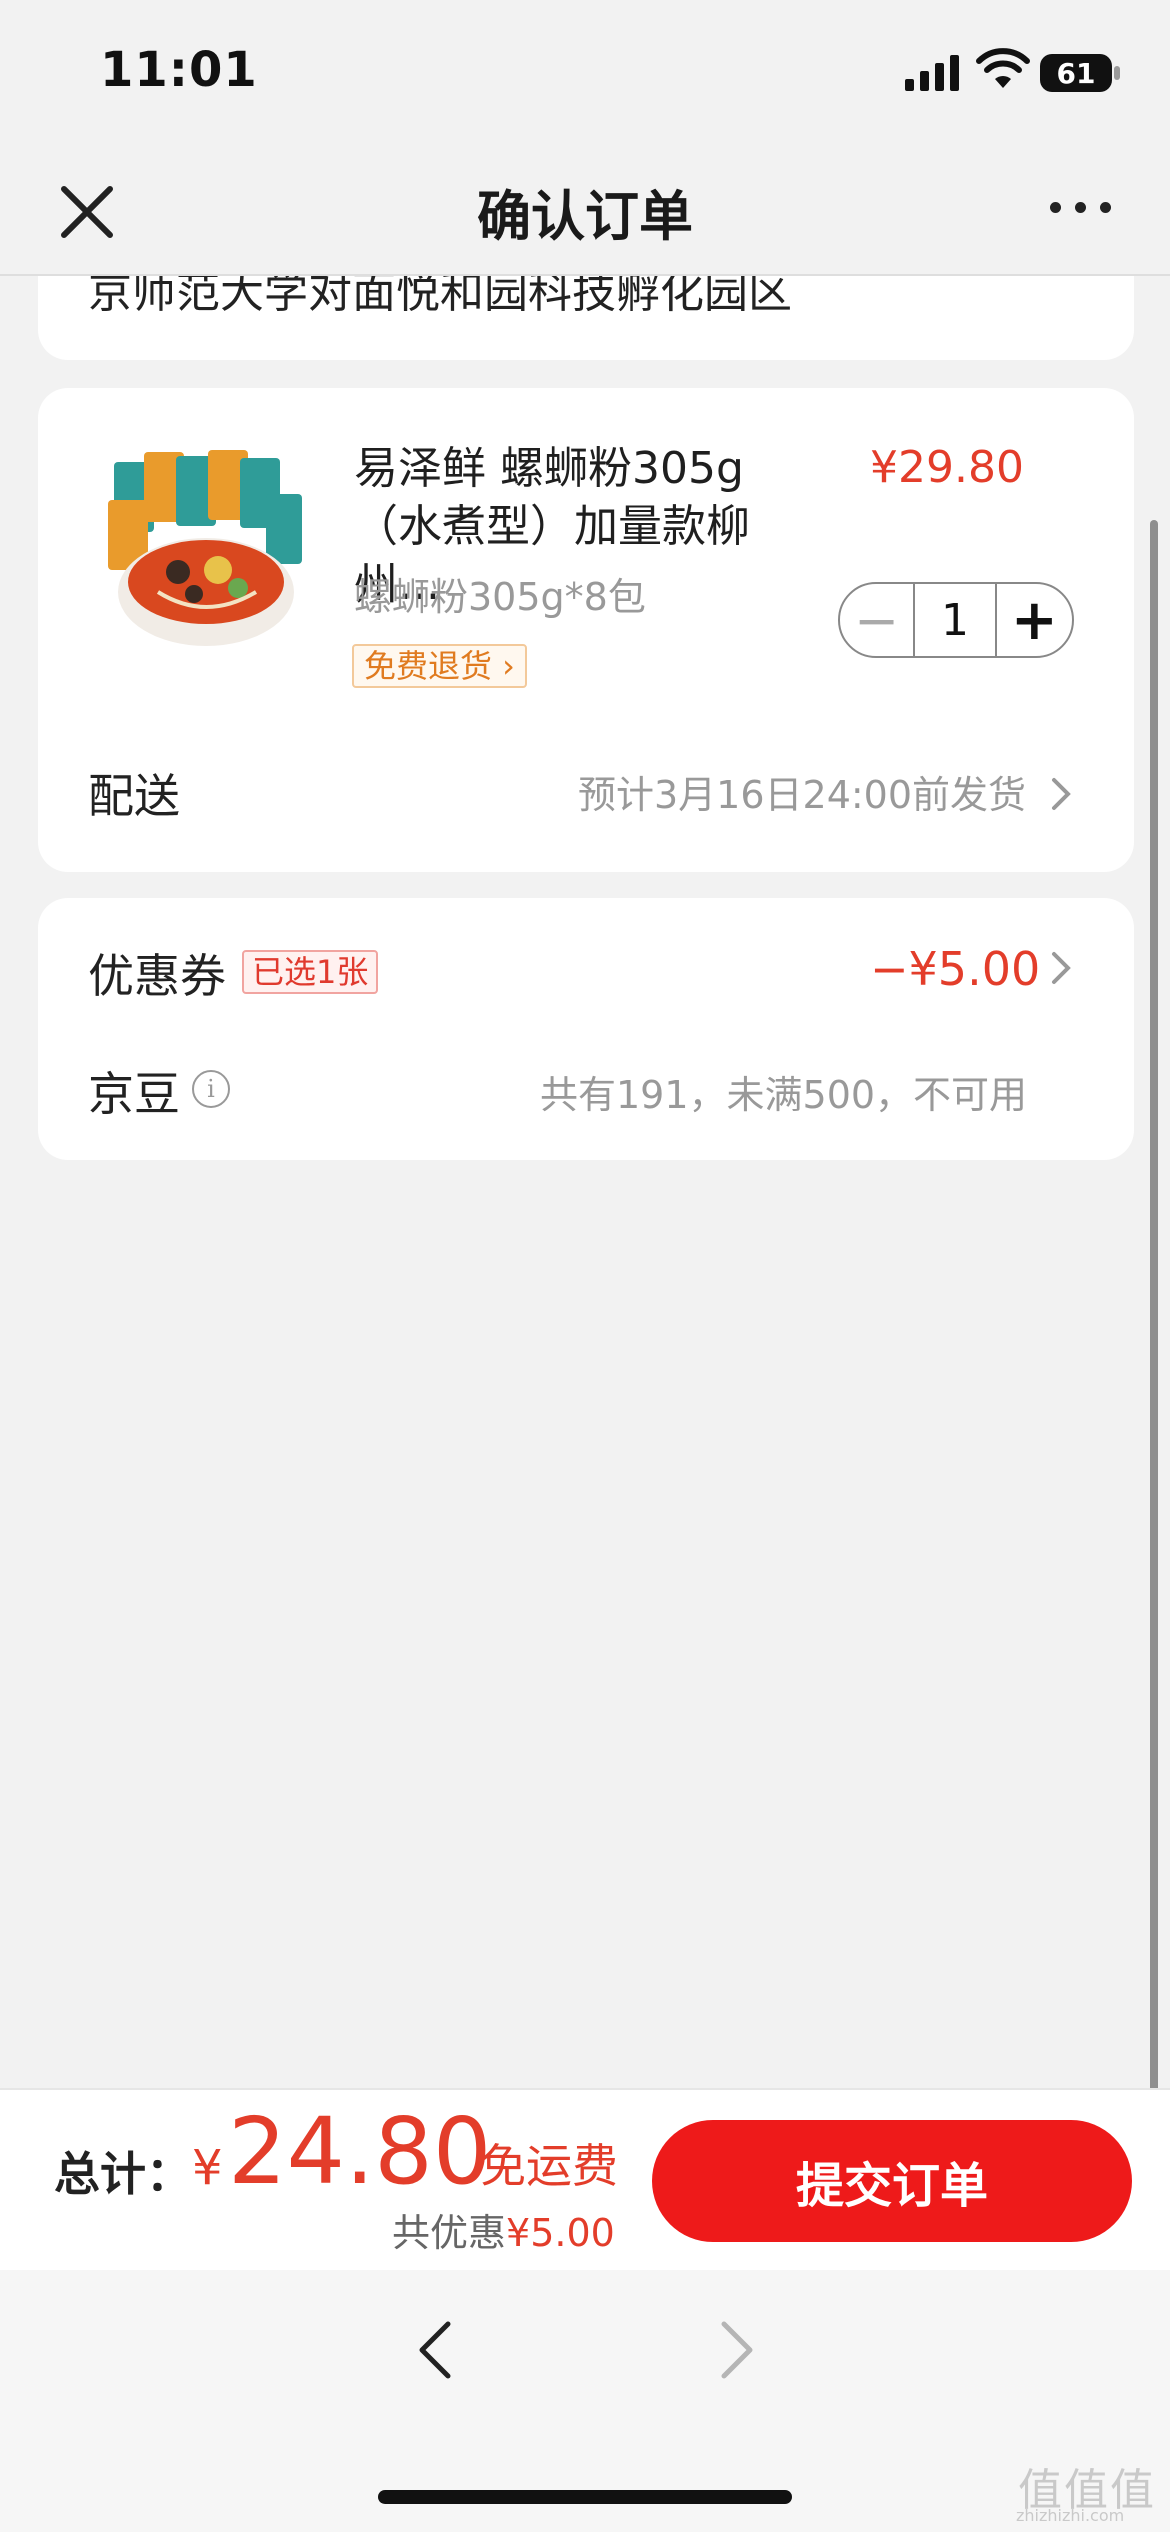 The image size is (1170, 2532). Describe the element at coordinates (1034, 620) in the screenshot. I see `increase-button: +` at that location.